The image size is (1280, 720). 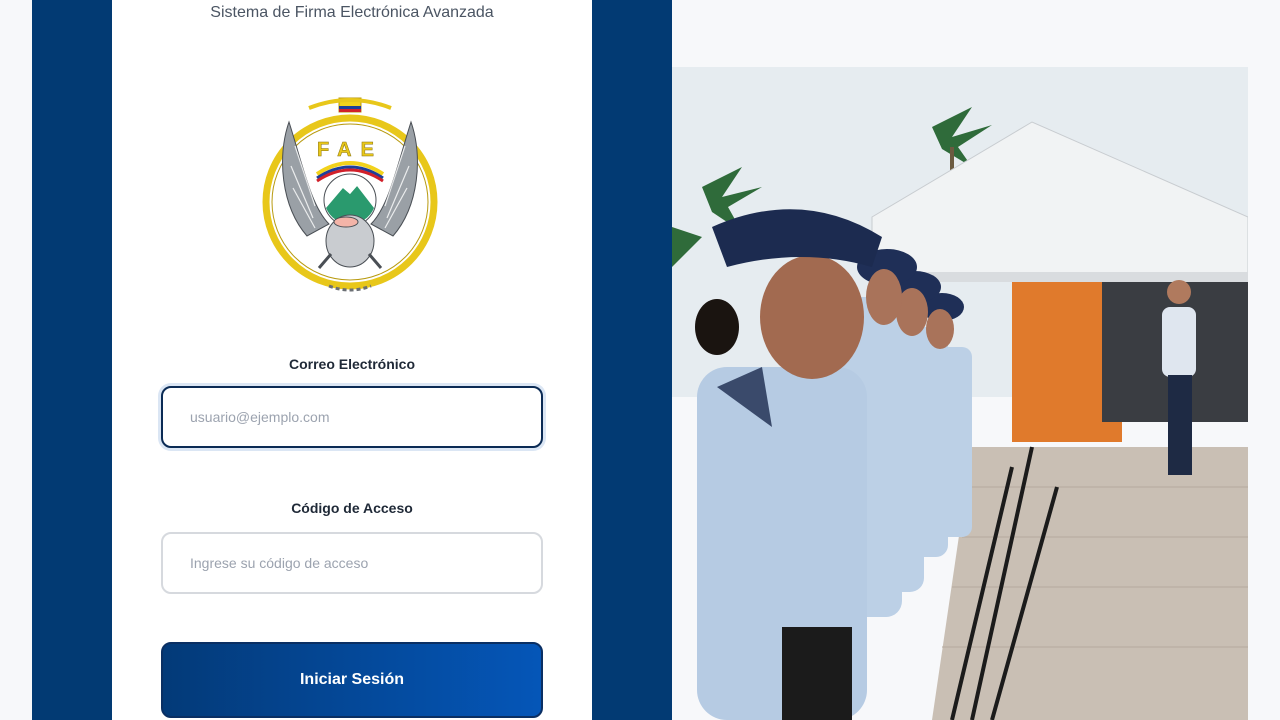 I want to click on page-subtitle: Sistema de Firma Electrónica Avanzada, so click(x=352, y=12).